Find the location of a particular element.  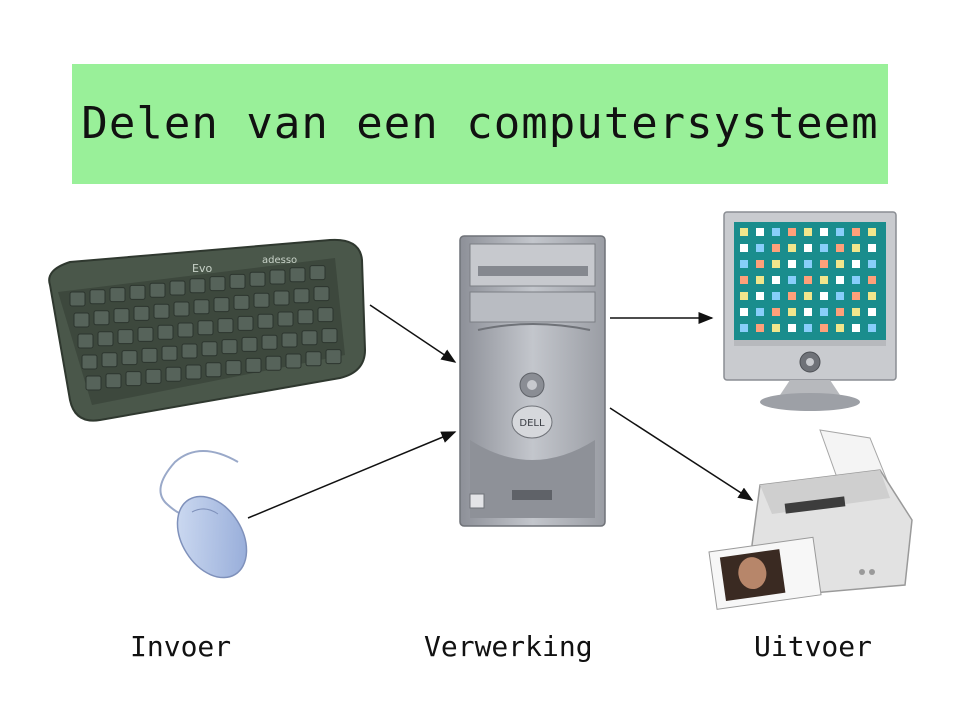

mouse-icon is located at coordinates (203, 514).